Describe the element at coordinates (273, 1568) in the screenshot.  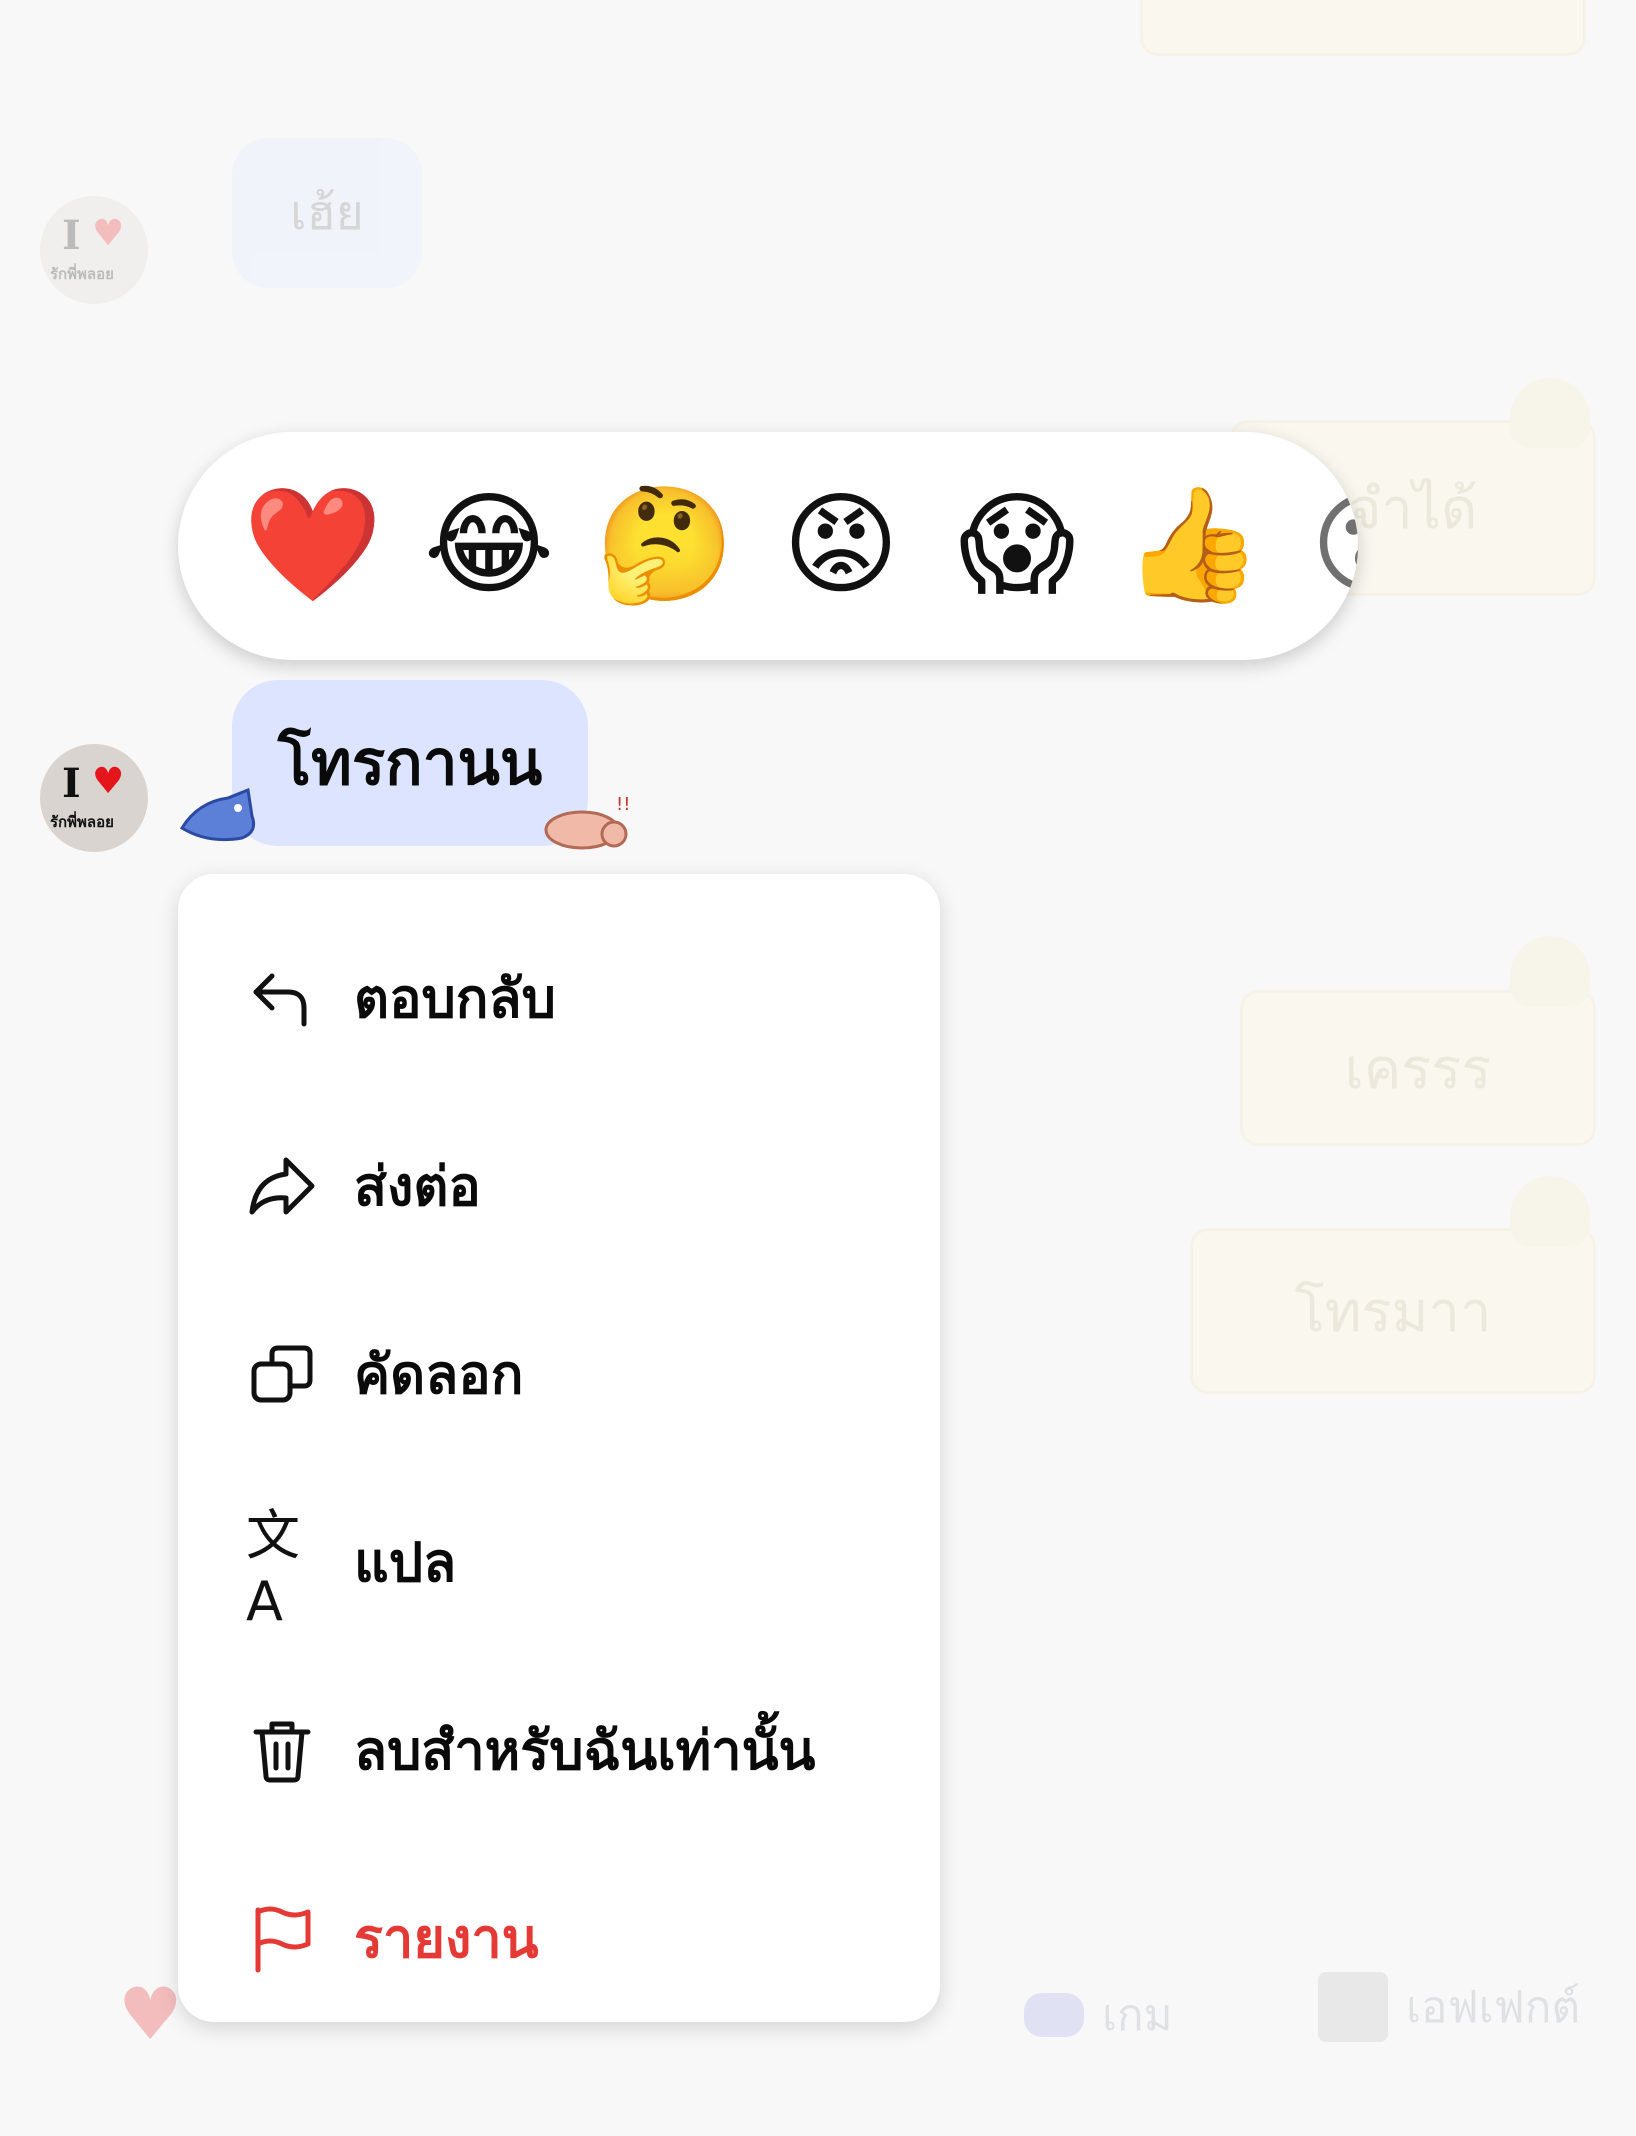
I see `translate-icon: 文A` at that location.